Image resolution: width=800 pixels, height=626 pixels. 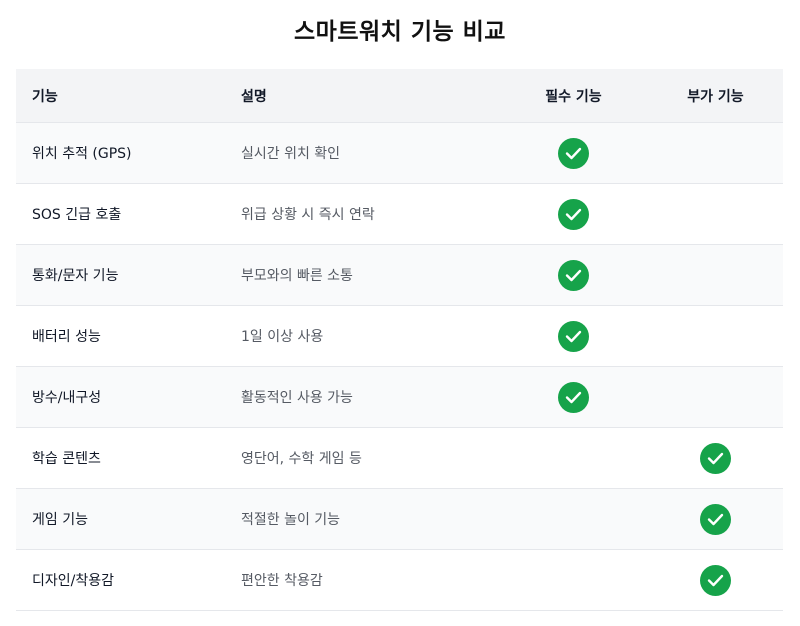 I want to click on table-row: SOS 긴급 호출 위급 상황 시 즉시 연락, so click(x=399, y=214).